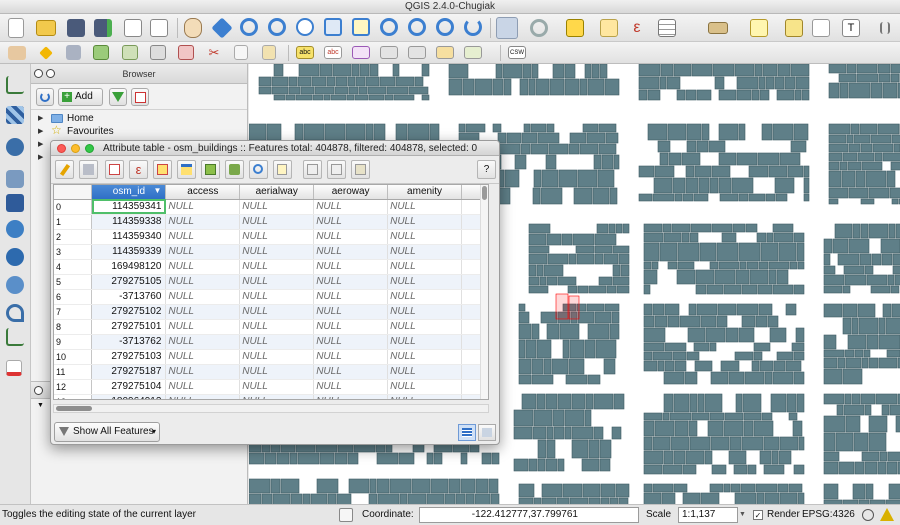  Describe the element at coordinates (718, 28) in the screenshot. I see `measure-icon` at that location.